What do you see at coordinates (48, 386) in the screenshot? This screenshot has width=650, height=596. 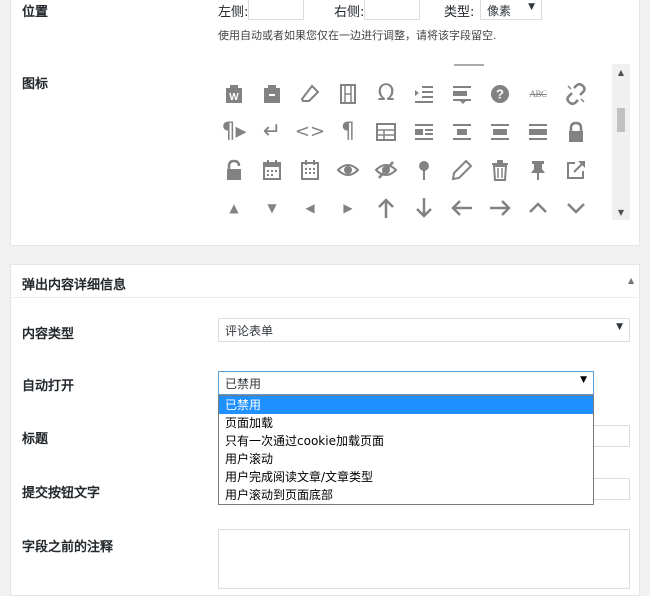 I see `auto-open-label: 自动打开` at bounding box center [48, 386].